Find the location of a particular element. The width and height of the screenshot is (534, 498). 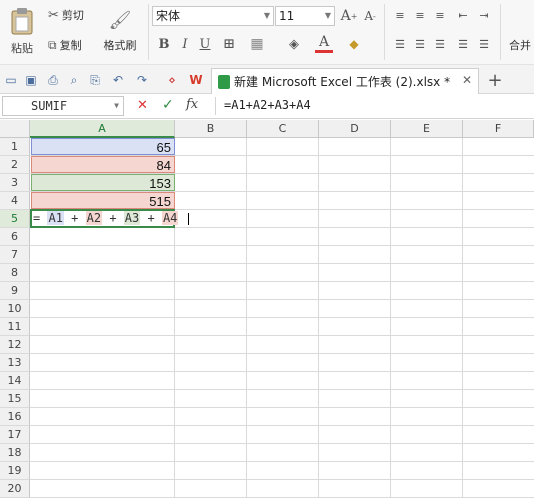

bold-icon: B is located at coordinates (164, 44).